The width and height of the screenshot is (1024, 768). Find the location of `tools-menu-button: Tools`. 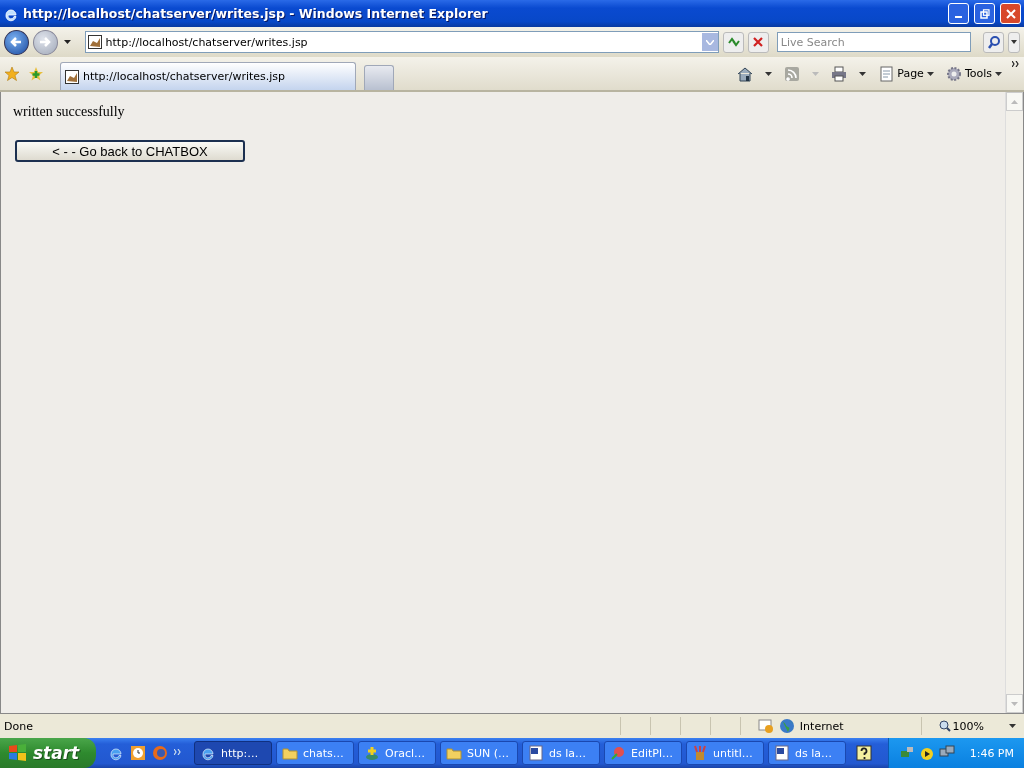

tools-menu-button: Tools is located at coordinates (973, 73).